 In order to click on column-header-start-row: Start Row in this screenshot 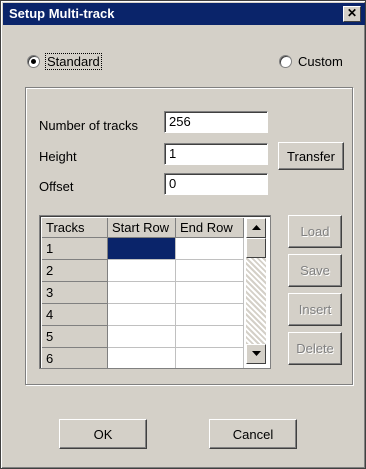, I will do `click(142, 228)`.